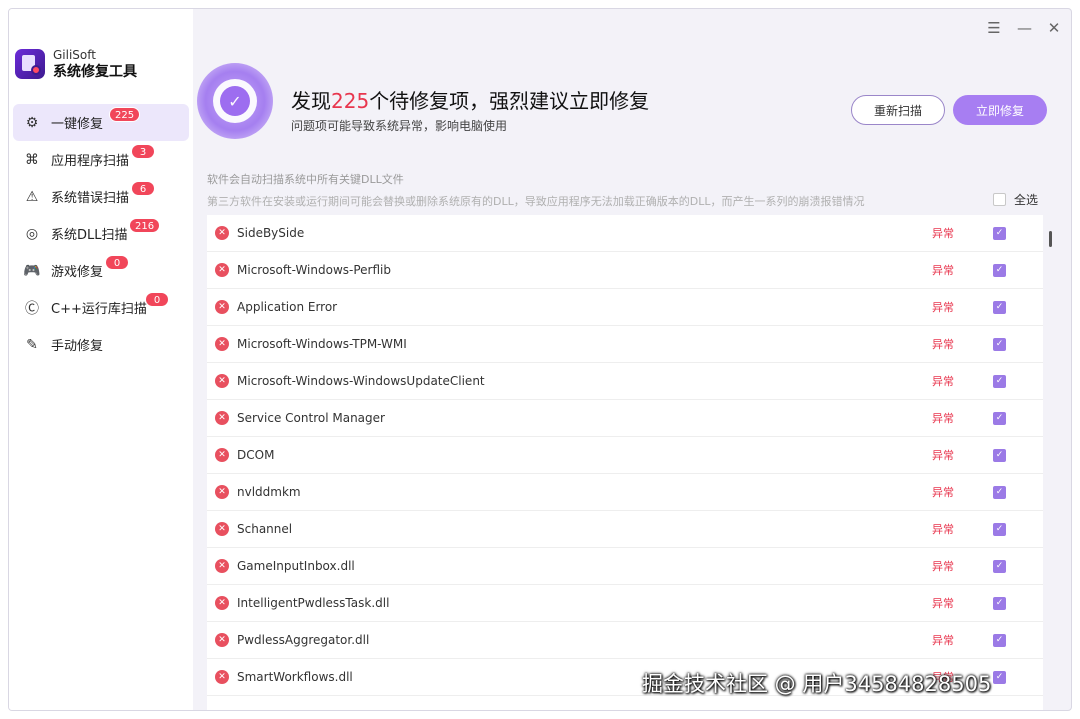  What do you see at coordinates (32, 122) in the screenshot?
I see `wrench-circle-icon: ⚙` at bounding box center [32, 122].